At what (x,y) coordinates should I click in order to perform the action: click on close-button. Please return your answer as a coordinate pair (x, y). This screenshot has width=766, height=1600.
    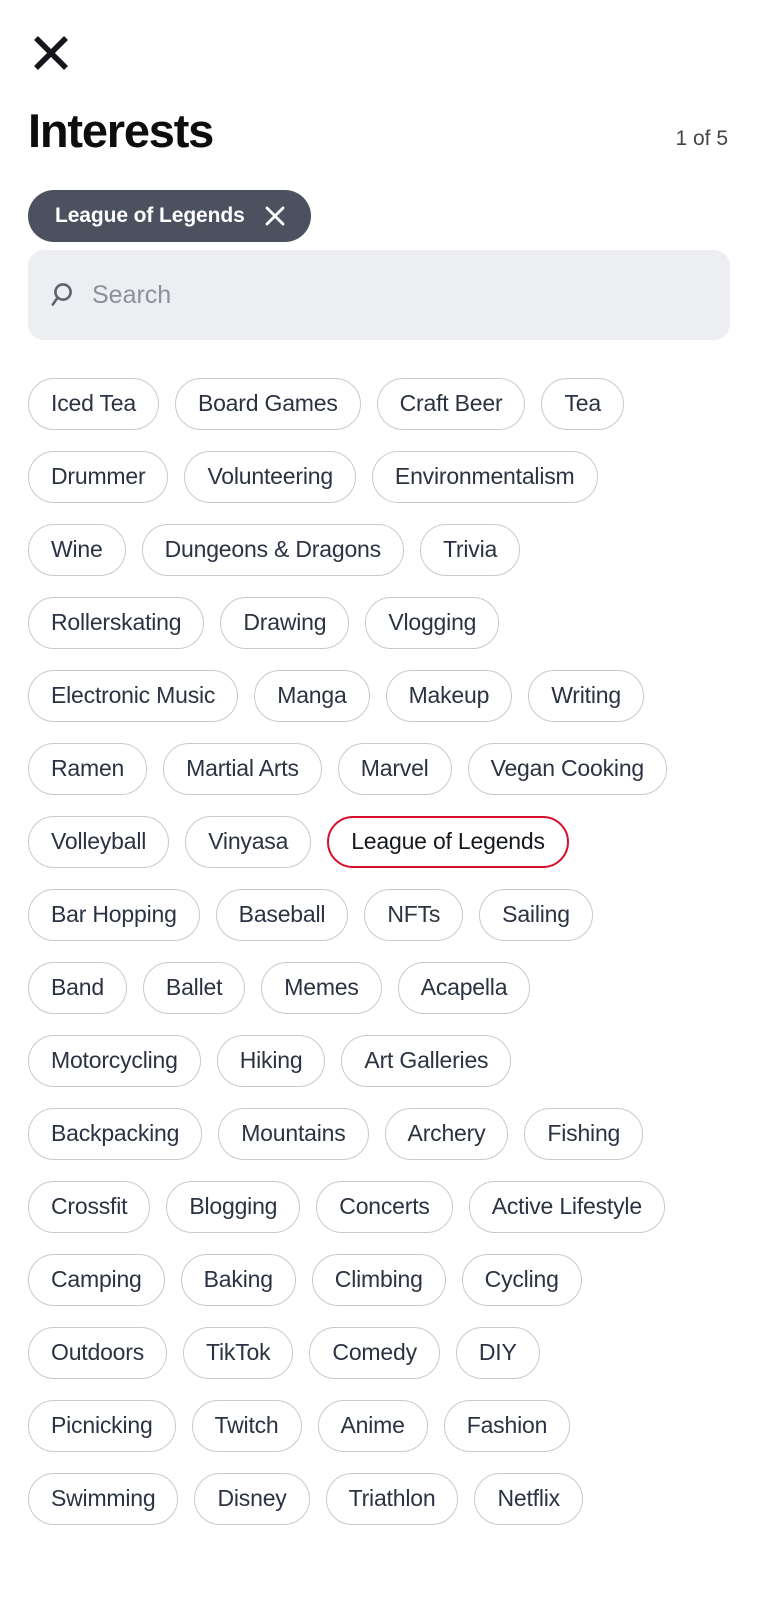
    Looking at the image, I should click on (51, 53).